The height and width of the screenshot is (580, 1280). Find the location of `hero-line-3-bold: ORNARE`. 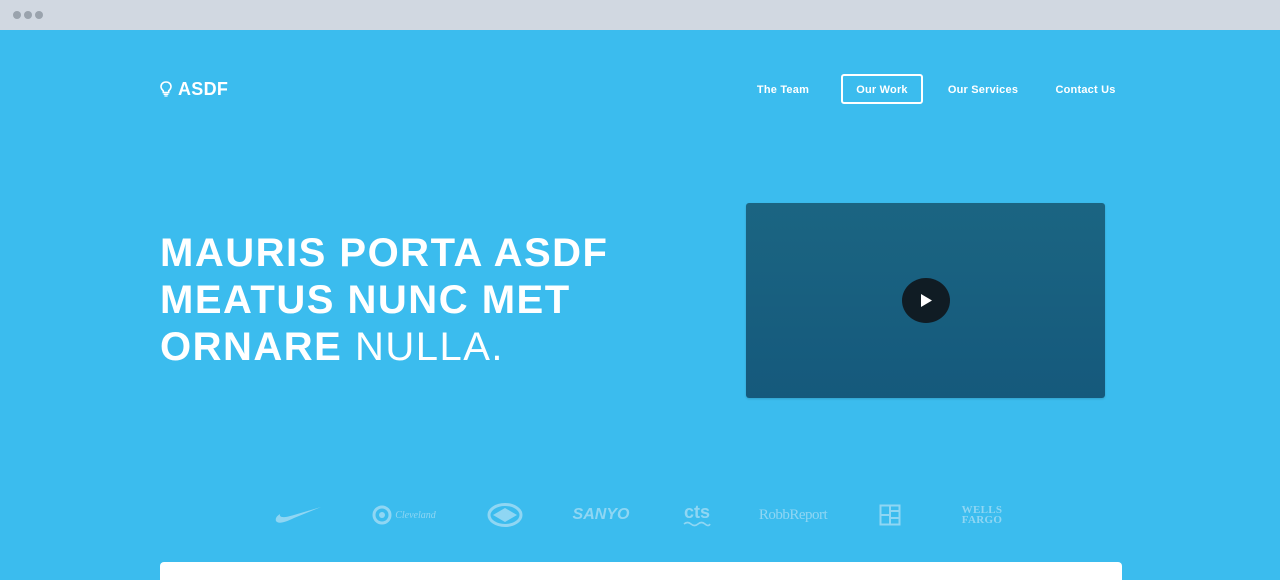

hero-line-3-bold: ORNARE is located at coordinates (251, 347).